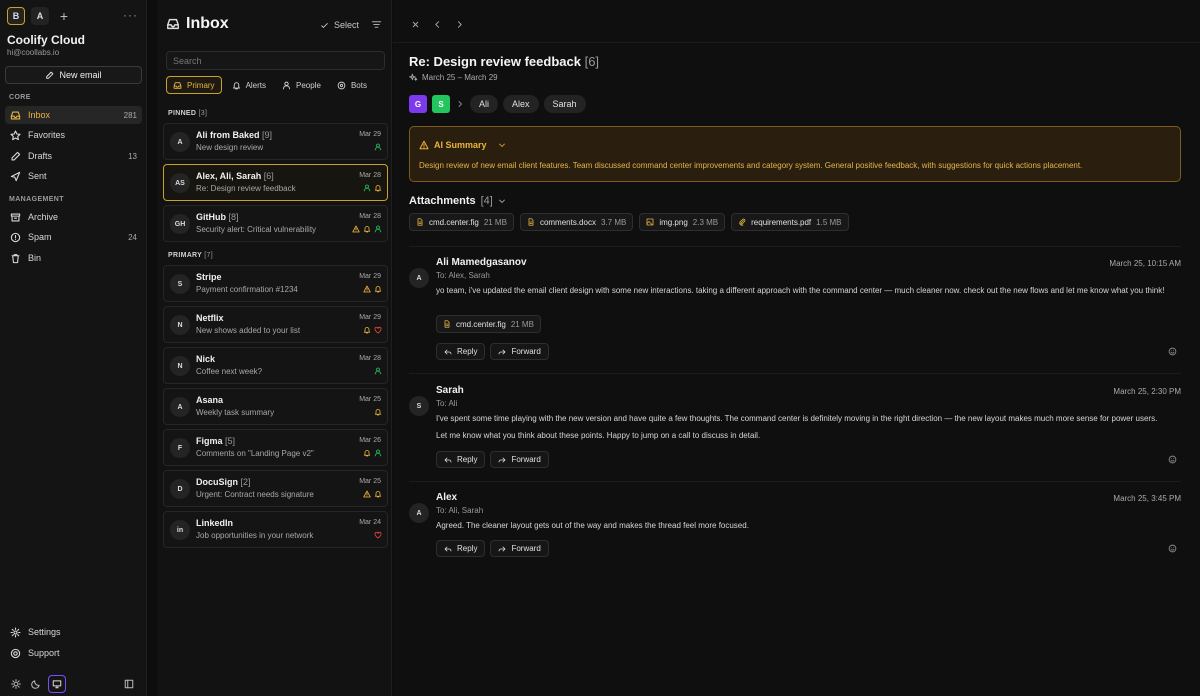 The height and width of the screenshot is (696, 1200). What do you see at coordinates (376, 24) in the screenshot?
I see `filter-icon` at bounding box center [376, 24].